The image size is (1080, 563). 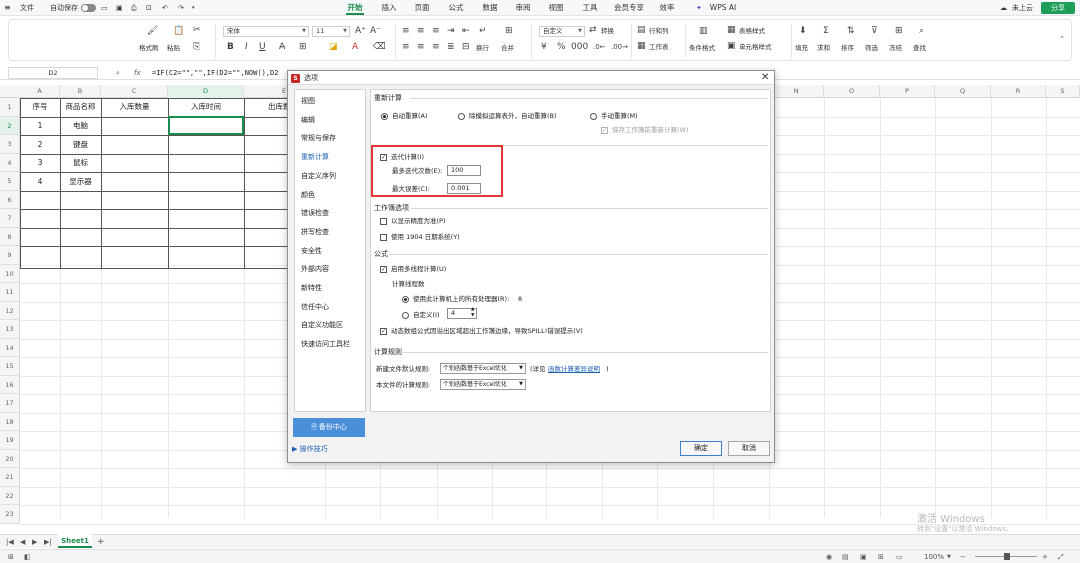 What do you see at coordinates (561, 47) in the screenshot?
I see `percent-icon: %` at bounding box center [561, 47].